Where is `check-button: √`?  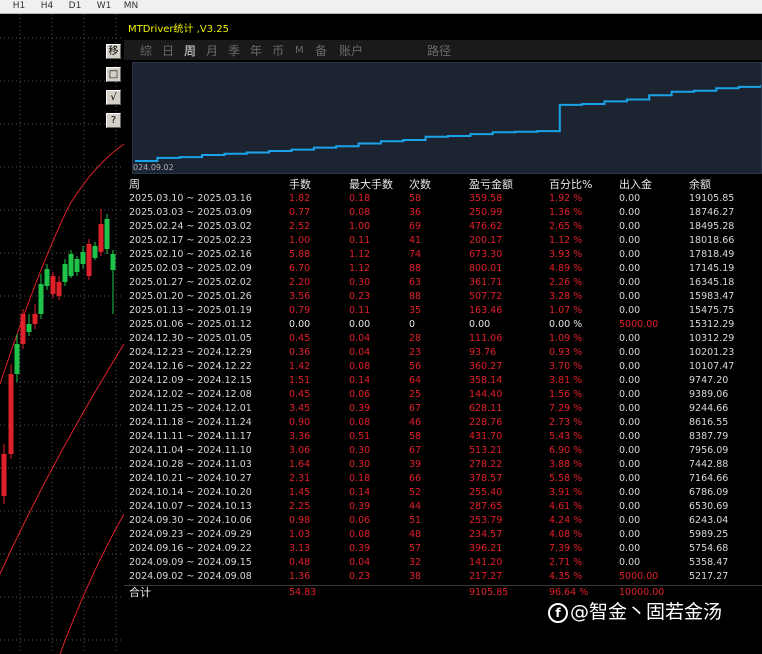
check-button: √ is located at coordinates (113, 97).